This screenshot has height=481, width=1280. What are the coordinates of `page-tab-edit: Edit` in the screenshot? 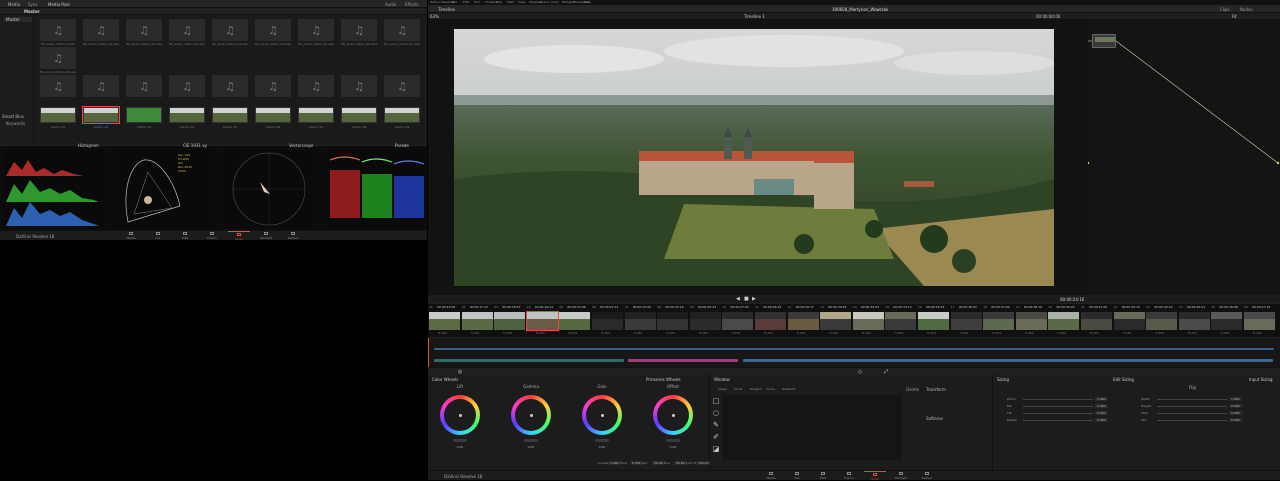 It's located at (185, 236).